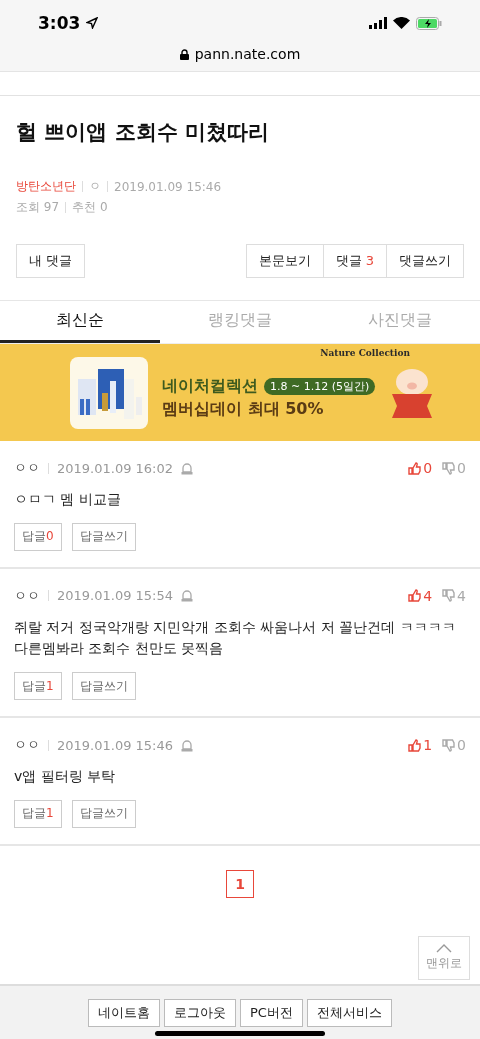 This screenshot has width=480, height=1039. What do you see at coordinates (38, 536) in the screenshot?
I see `replies-button: 답글0` at bounding box center [38, 536].